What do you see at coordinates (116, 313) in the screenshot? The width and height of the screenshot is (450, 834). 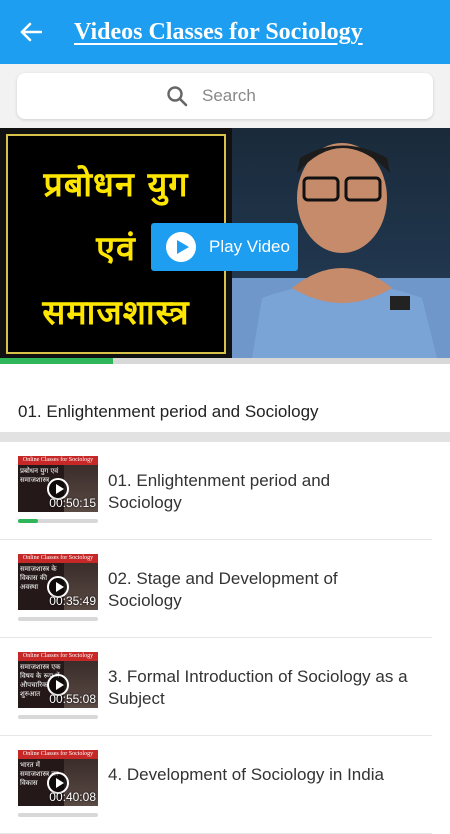 I see `title-card-line-3: समाजशास्त्र` at bounding box center [116, 313].